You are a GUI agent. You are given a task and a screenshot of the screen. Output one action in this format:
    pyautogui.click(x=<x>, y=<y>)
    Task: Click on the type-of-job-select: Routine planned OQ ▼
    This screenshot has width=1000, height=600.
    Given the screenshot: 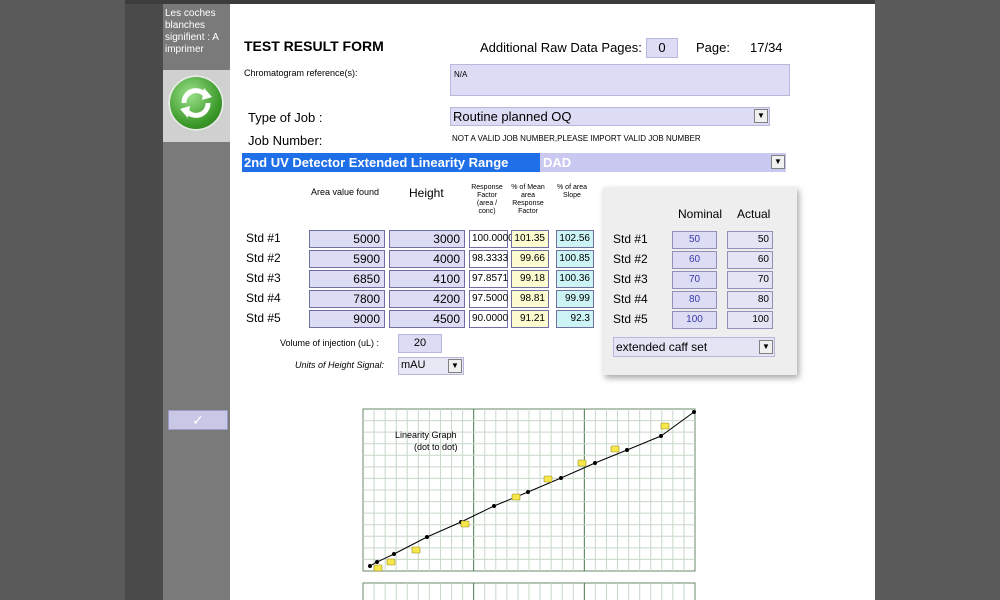 What is the action you would take?
    pyautogui.click(x=610, y=116)
    